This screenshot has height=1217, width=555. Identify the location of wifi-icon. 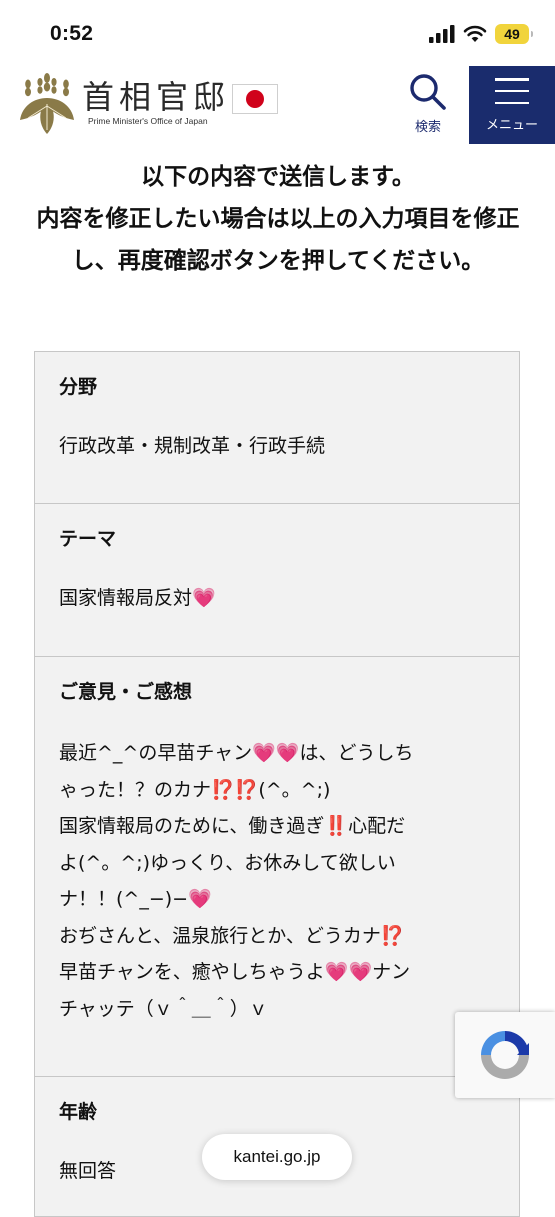
(475, 33).